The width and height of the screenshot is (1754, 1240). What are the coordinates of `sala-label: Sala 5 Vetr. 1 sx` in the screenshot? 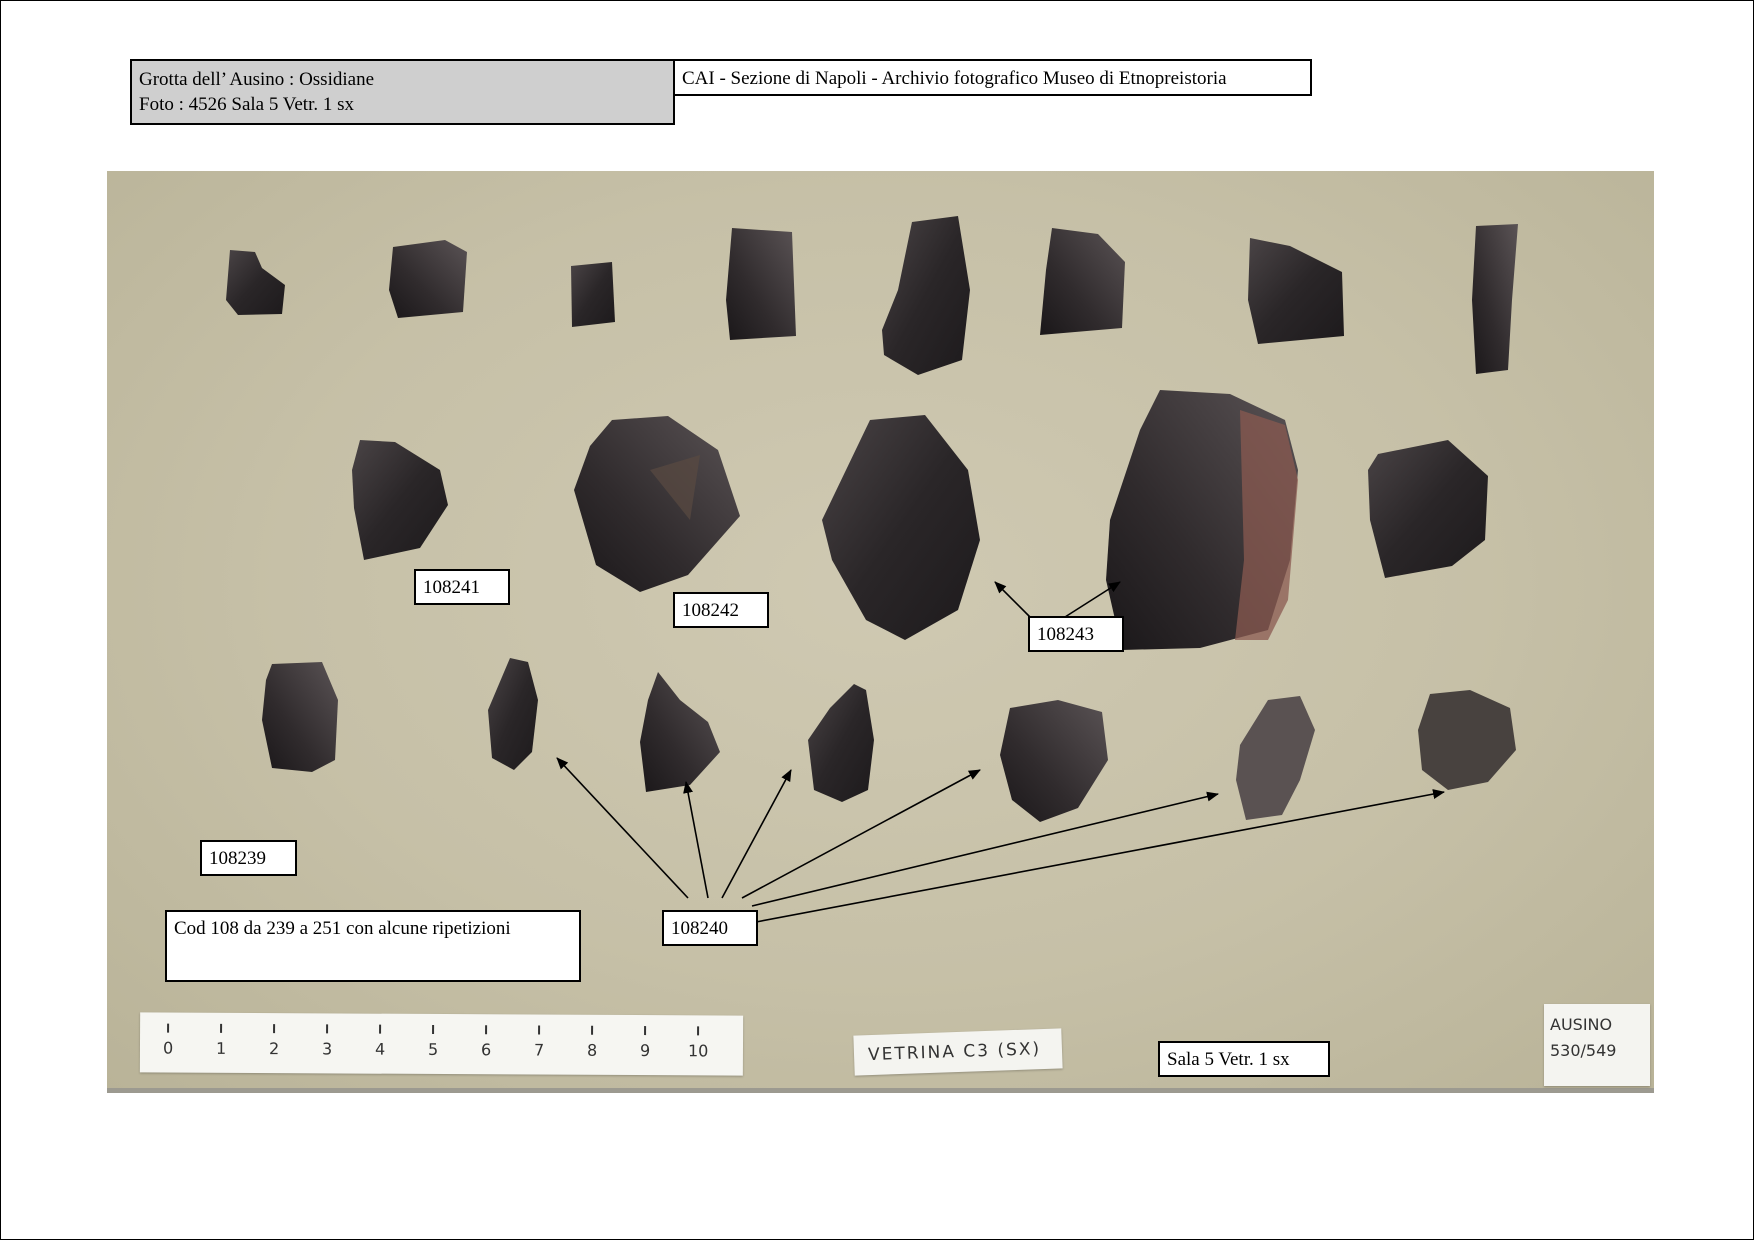 It's located at (1244, 1059).